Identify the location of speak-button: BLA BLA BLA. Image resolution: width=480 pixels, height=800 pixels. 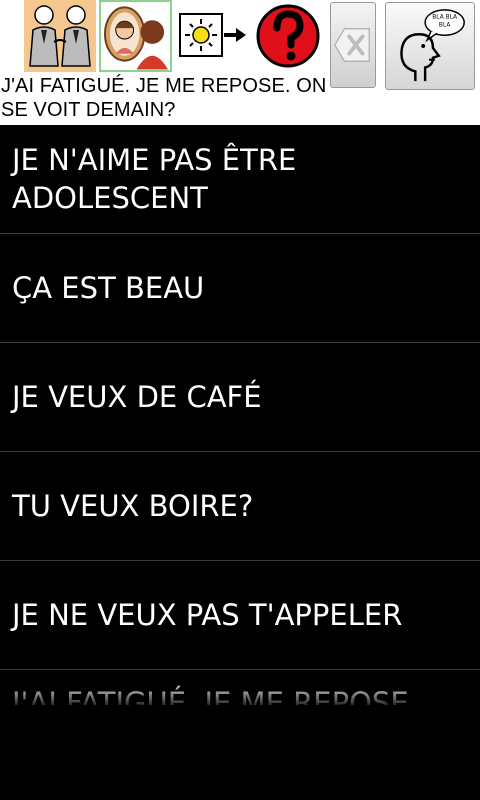
(430, 46).